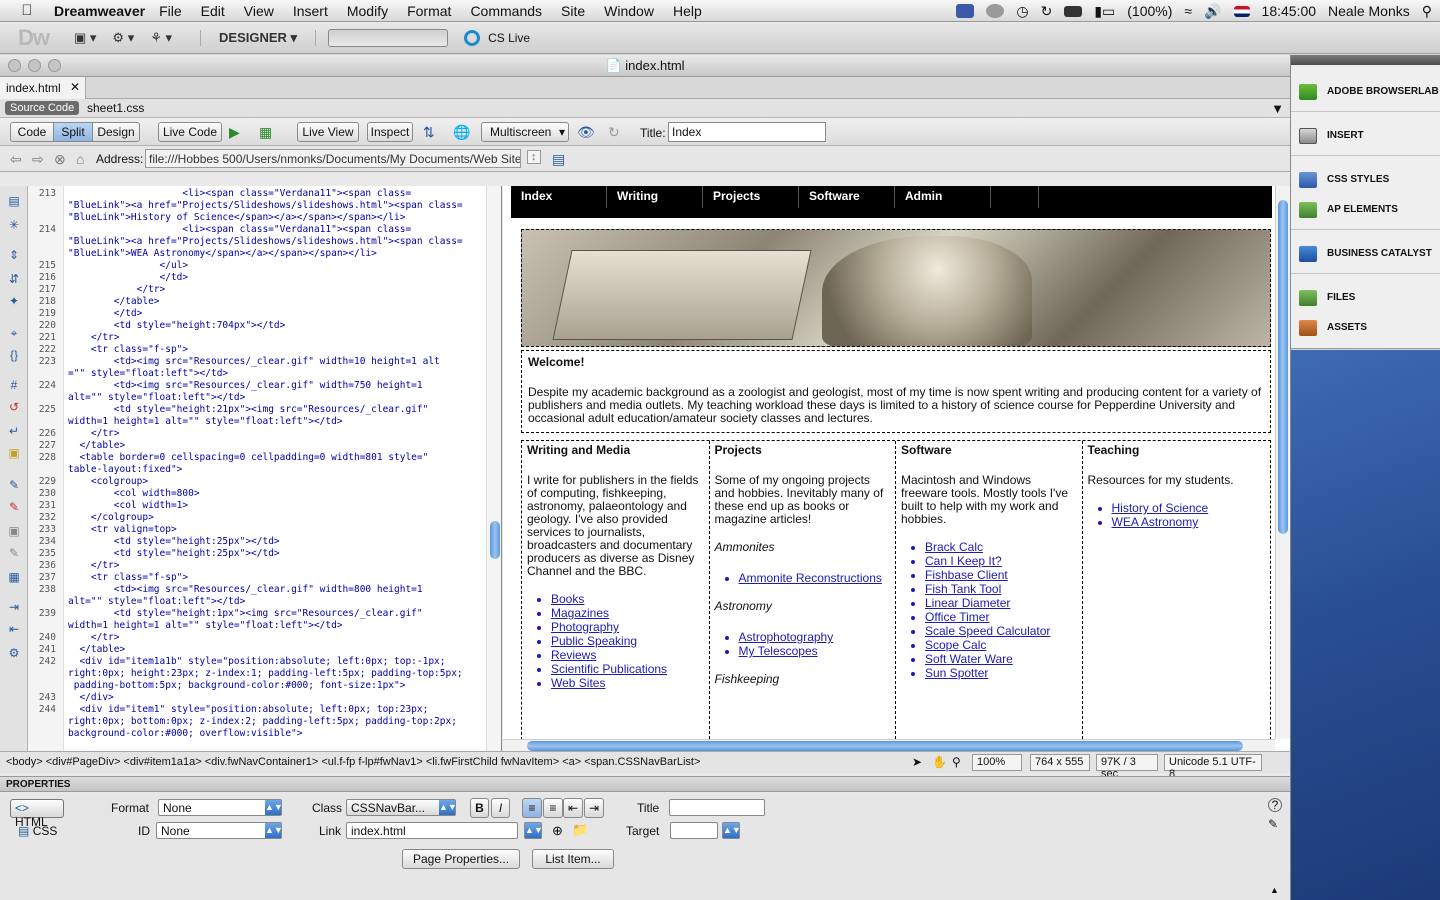 This screenshot has width=1440, height=900. Describe the element at coordinates (645, 784) in the screenshot. I see `properties-header: PROPERTIES` at that location.